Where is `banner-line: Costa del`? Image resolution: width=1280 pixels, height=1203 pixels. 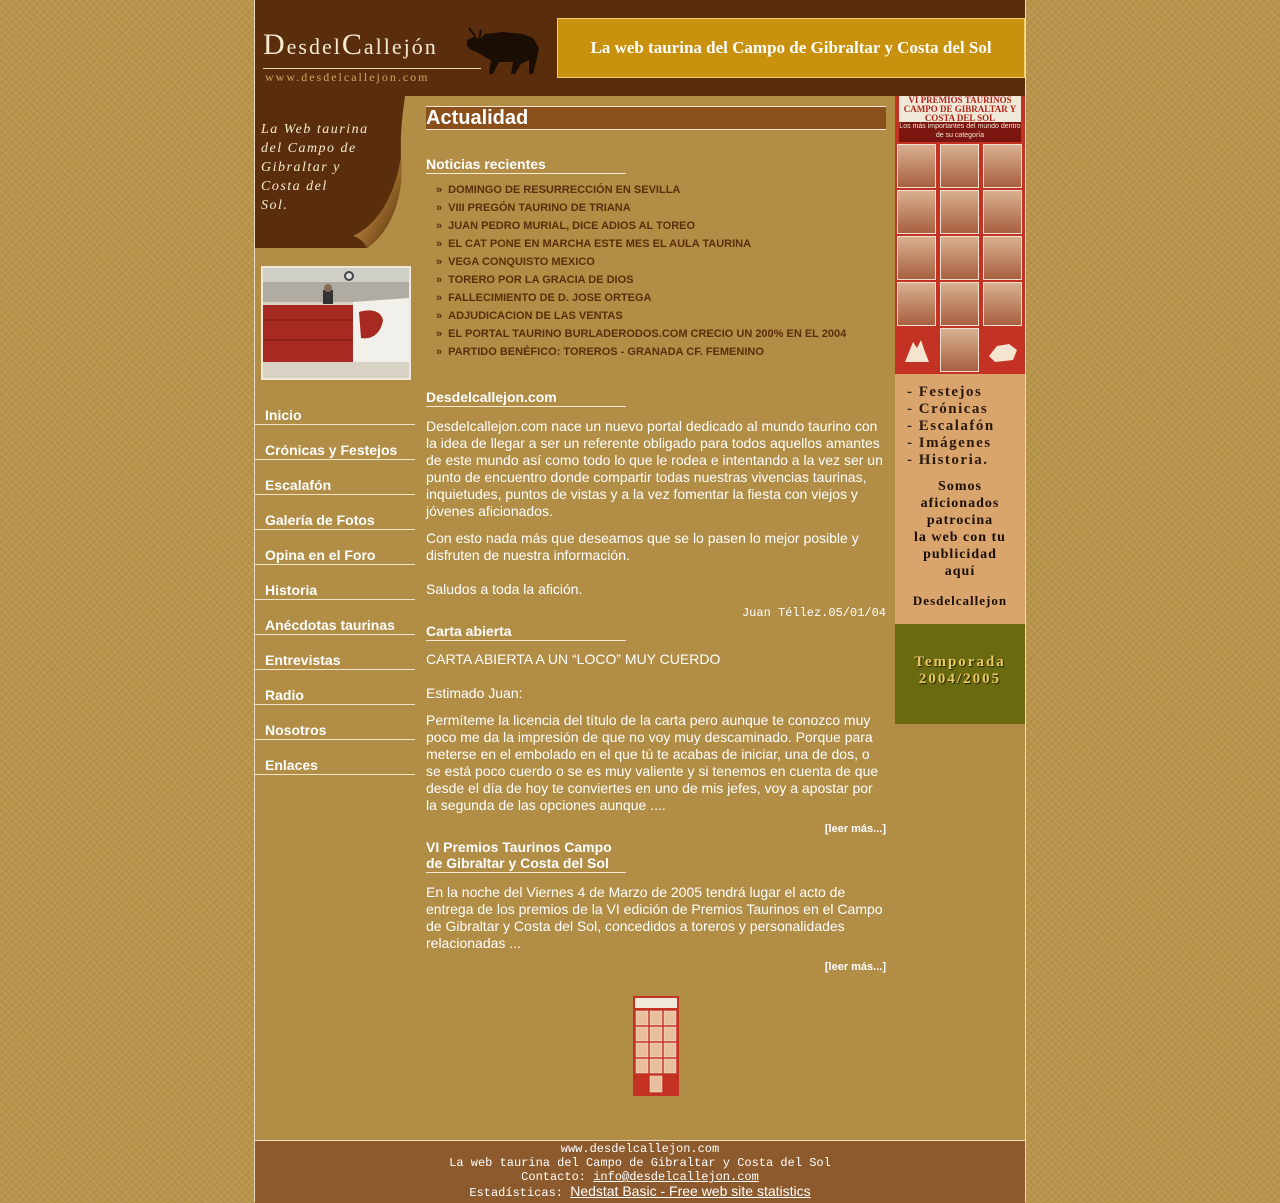
banner-line: Costa del is located at coordinates (294, 186).